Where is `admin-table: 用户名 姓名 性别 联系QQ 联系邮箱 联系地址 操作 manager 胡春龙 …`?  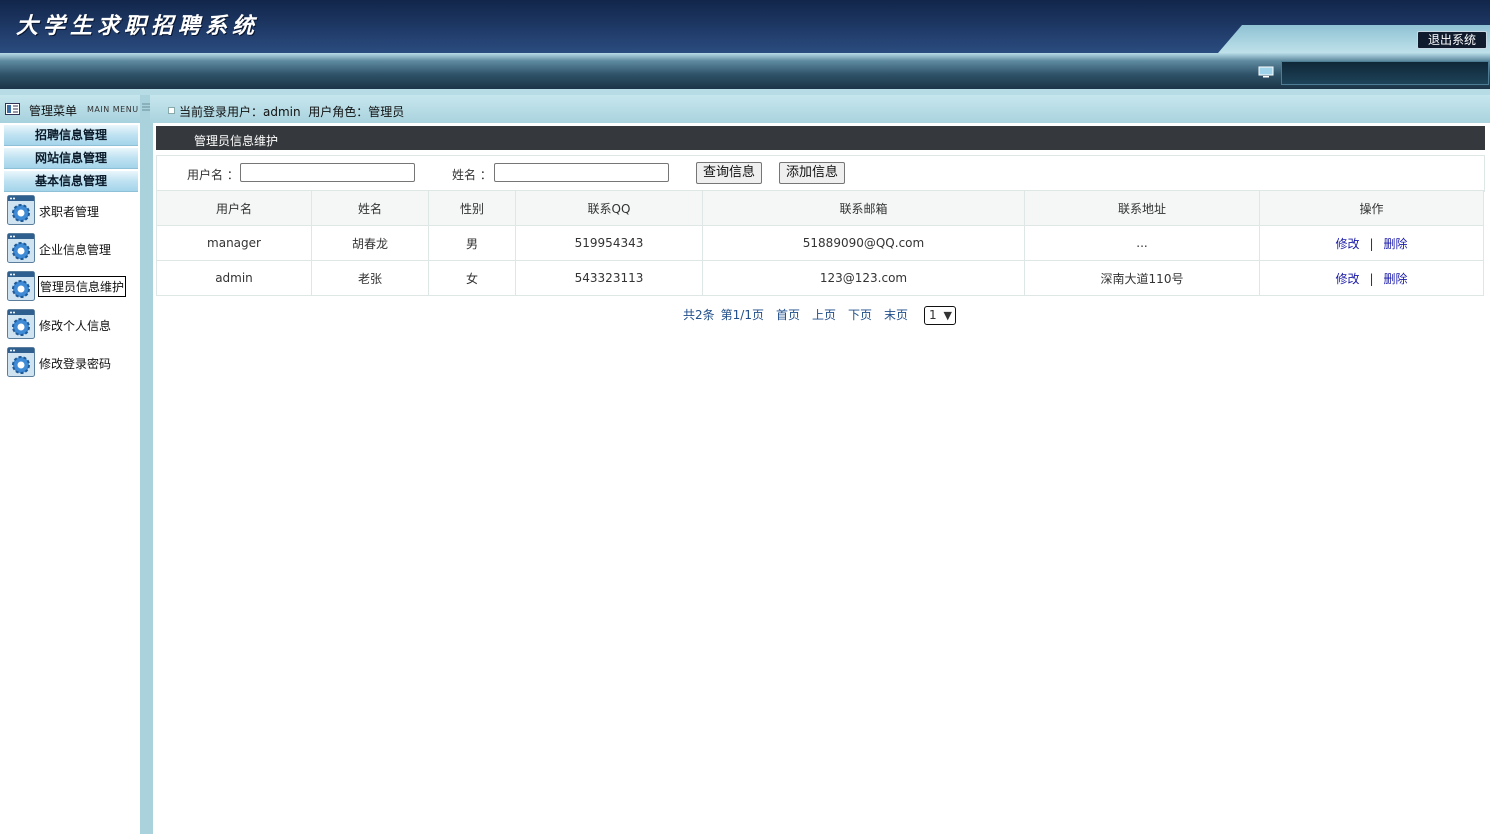
admin-table: 用户名 姓名 性别 联系QQ 联系邮箱 联系地址 操作 manager 胡春龙 … is located at coordinates (820, 243).